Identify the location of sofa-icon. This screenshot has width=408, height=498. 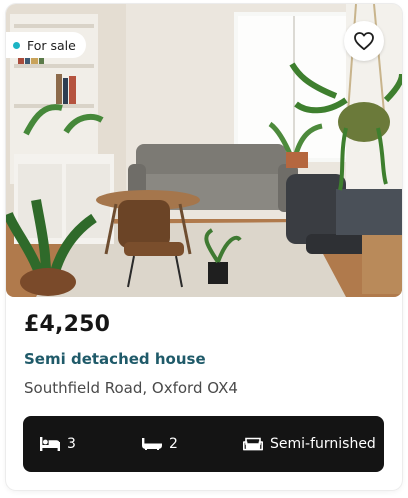
(253, 444).